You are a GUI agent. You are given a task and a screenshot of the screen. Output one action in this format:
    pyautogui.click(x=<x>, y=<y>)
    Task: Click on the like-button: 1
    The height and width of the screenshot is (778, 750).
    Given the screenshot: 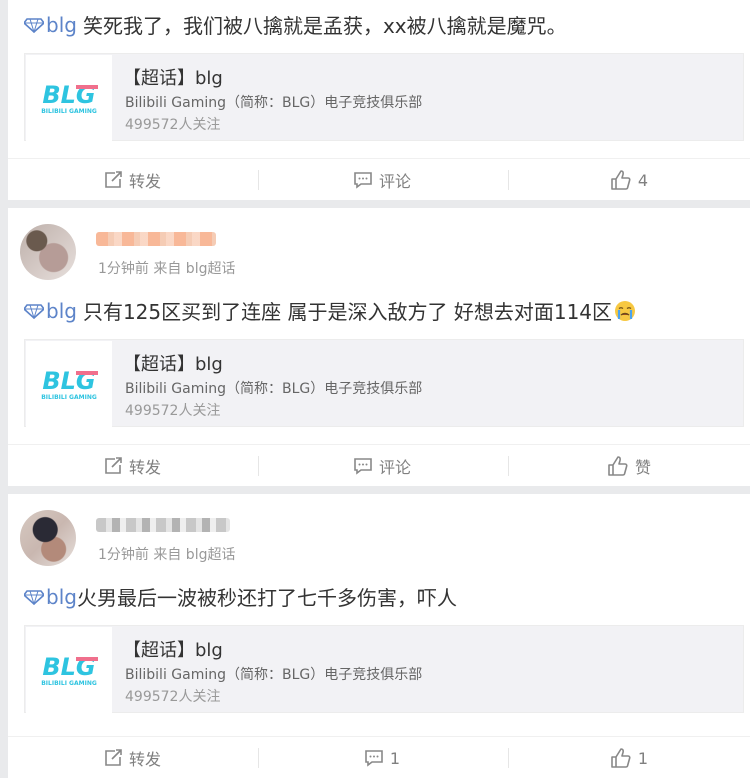 What is the action you would take?
    pyautogui.click(x=629, y=757)
    